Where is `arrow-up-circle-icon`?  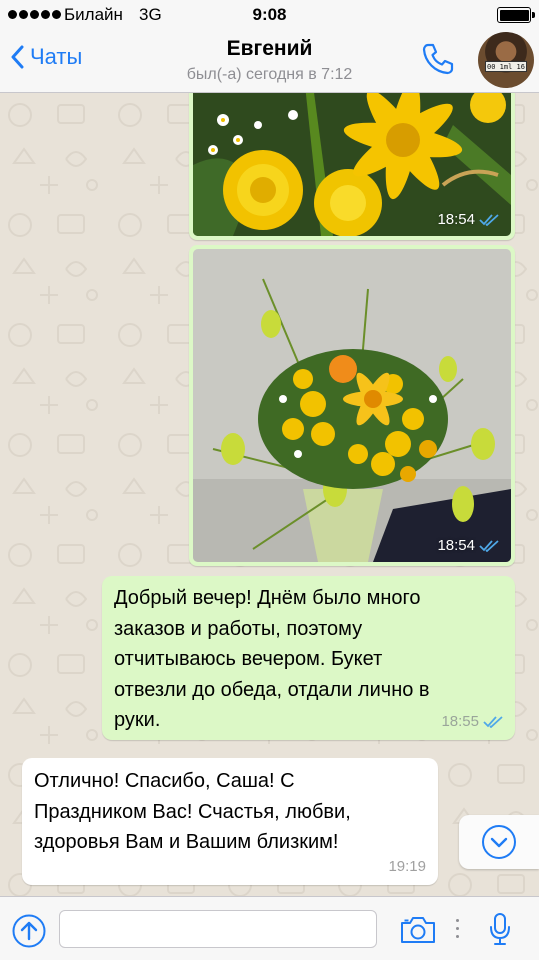
arrow-up-circle-icon is located at coordinates (29, 931).